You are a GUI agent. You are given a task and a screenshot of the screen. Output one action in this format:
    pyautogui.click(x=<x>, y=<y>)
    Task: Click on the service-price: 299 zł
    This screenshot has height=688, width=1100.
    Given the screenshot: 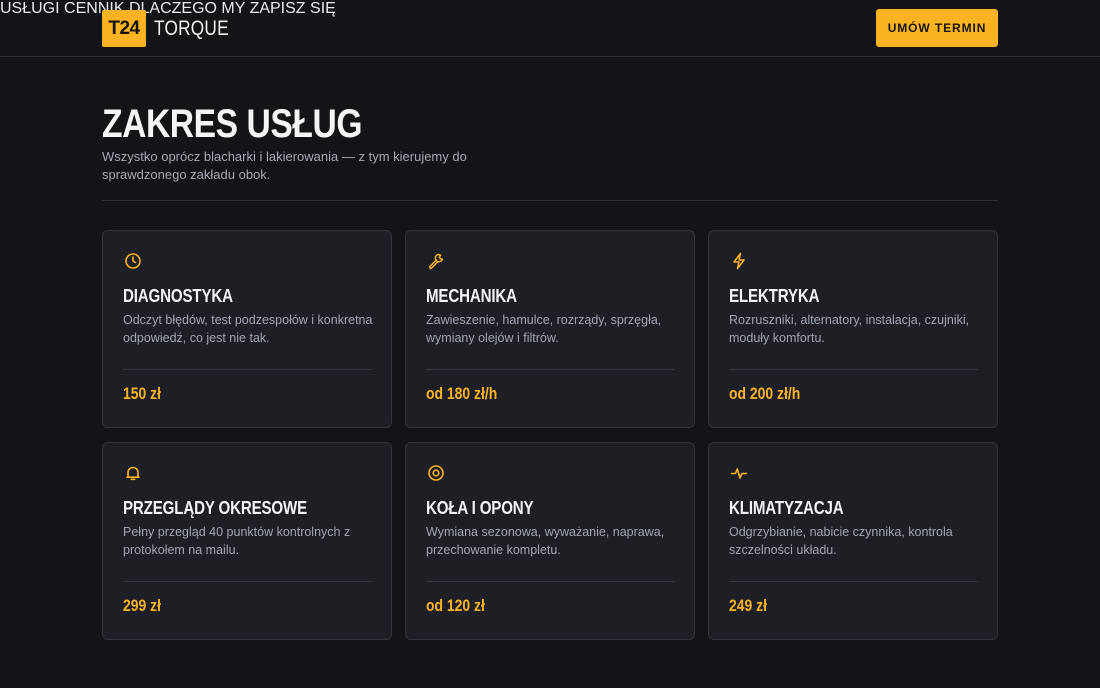 What is the action you would take?
    pyautogui.click(x=142, y=605)
    